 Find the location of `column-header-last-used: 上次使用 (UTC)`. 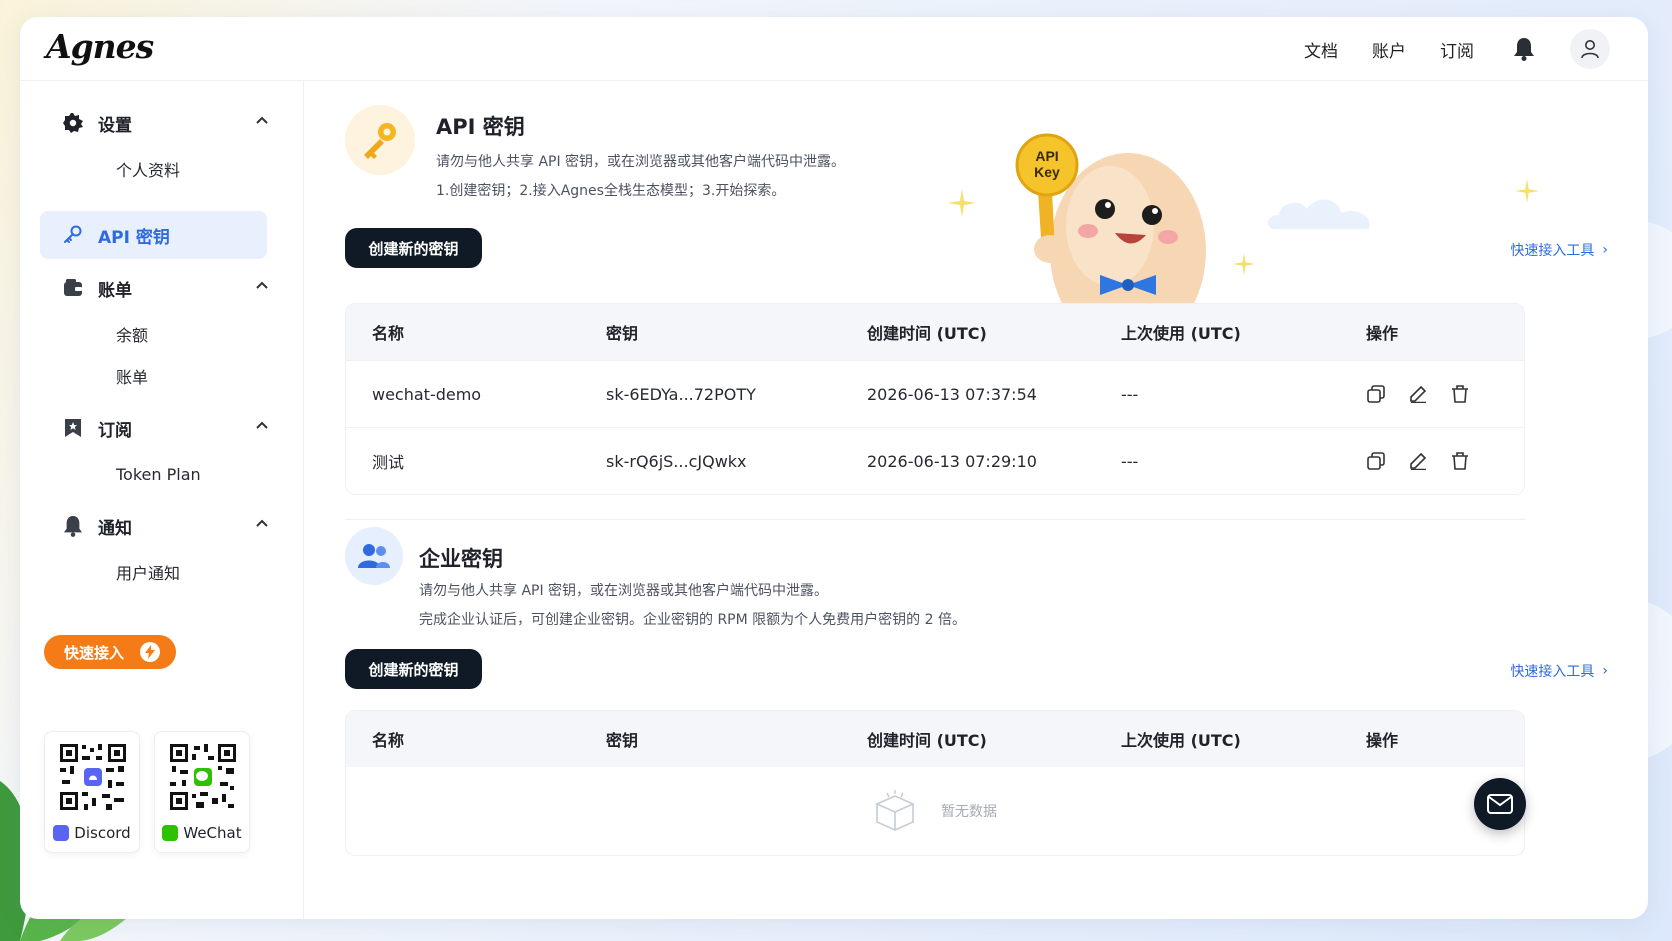

column-header-last-used: 上次使用 (UTC) is located at coordinates (1181, 333).